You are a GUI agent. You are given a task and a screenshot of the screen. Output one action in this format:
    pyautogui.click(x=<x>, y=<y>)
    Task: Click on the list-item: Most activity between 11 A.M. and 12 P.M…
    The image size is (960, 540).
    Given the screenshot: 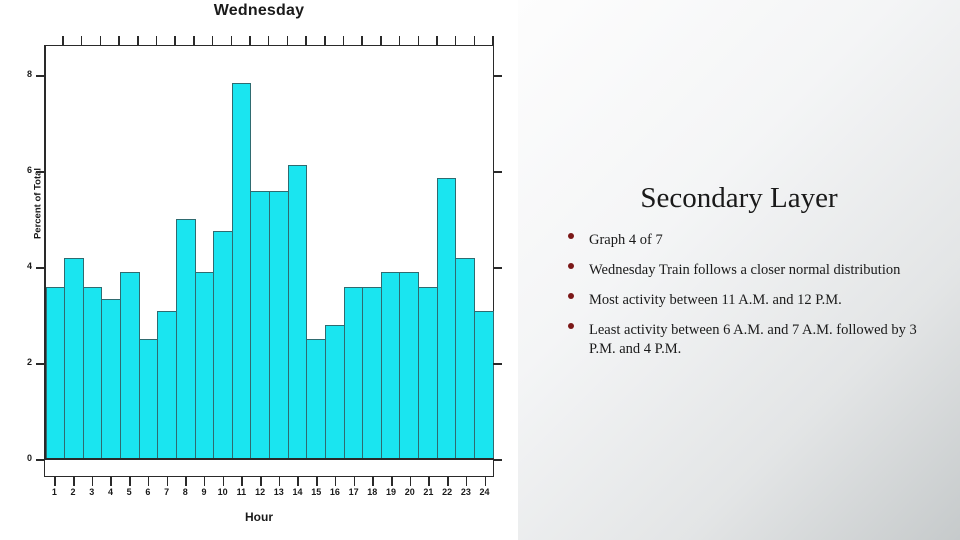 What is the action you would take?
    pyautogui.click(x=743, y=300)
    